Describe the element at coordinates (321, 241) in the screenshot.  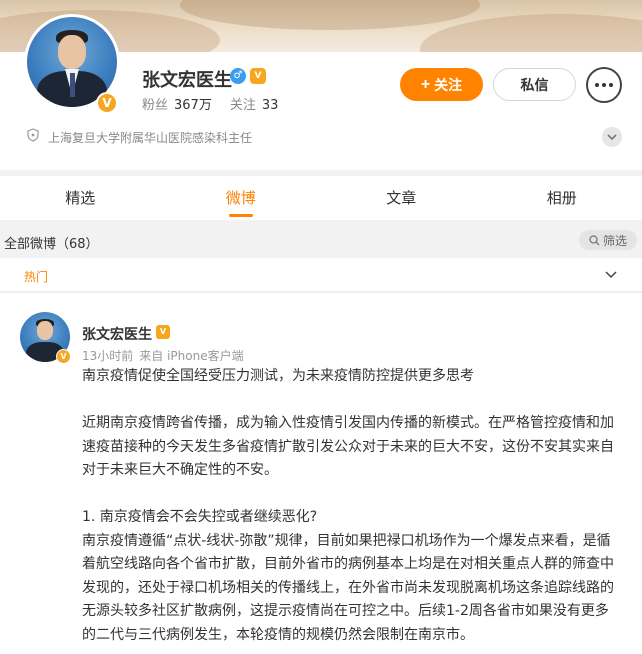
I see `filter-bar: 全部微博（68） 筛选` at that location.